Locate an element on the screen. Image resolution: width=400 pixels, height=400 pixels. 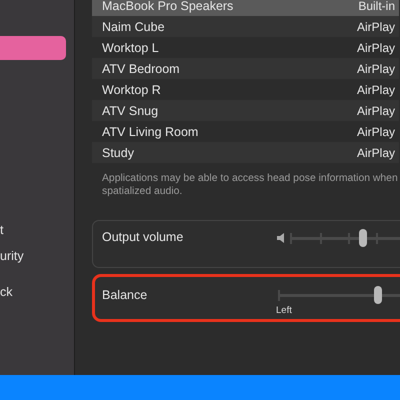
device-name: Worktop R is located at coordinates (131, 89).